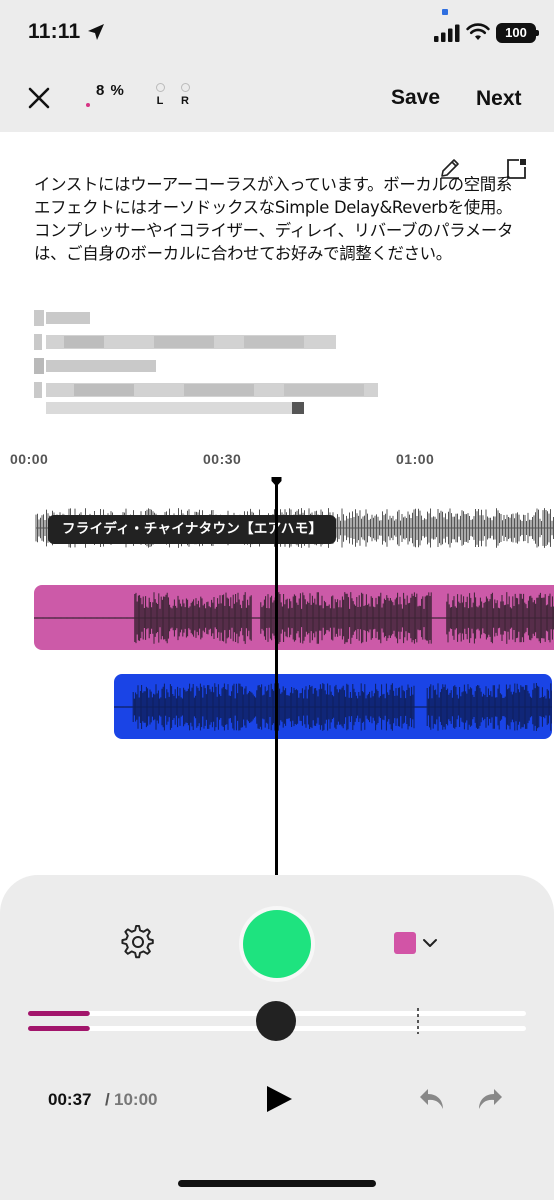 This screenshot has height=1200, width=554. What do you see at coordinates (96, 32) in the screenshot?
I see `location-arrow-icon` at bounding box center [96, 32].